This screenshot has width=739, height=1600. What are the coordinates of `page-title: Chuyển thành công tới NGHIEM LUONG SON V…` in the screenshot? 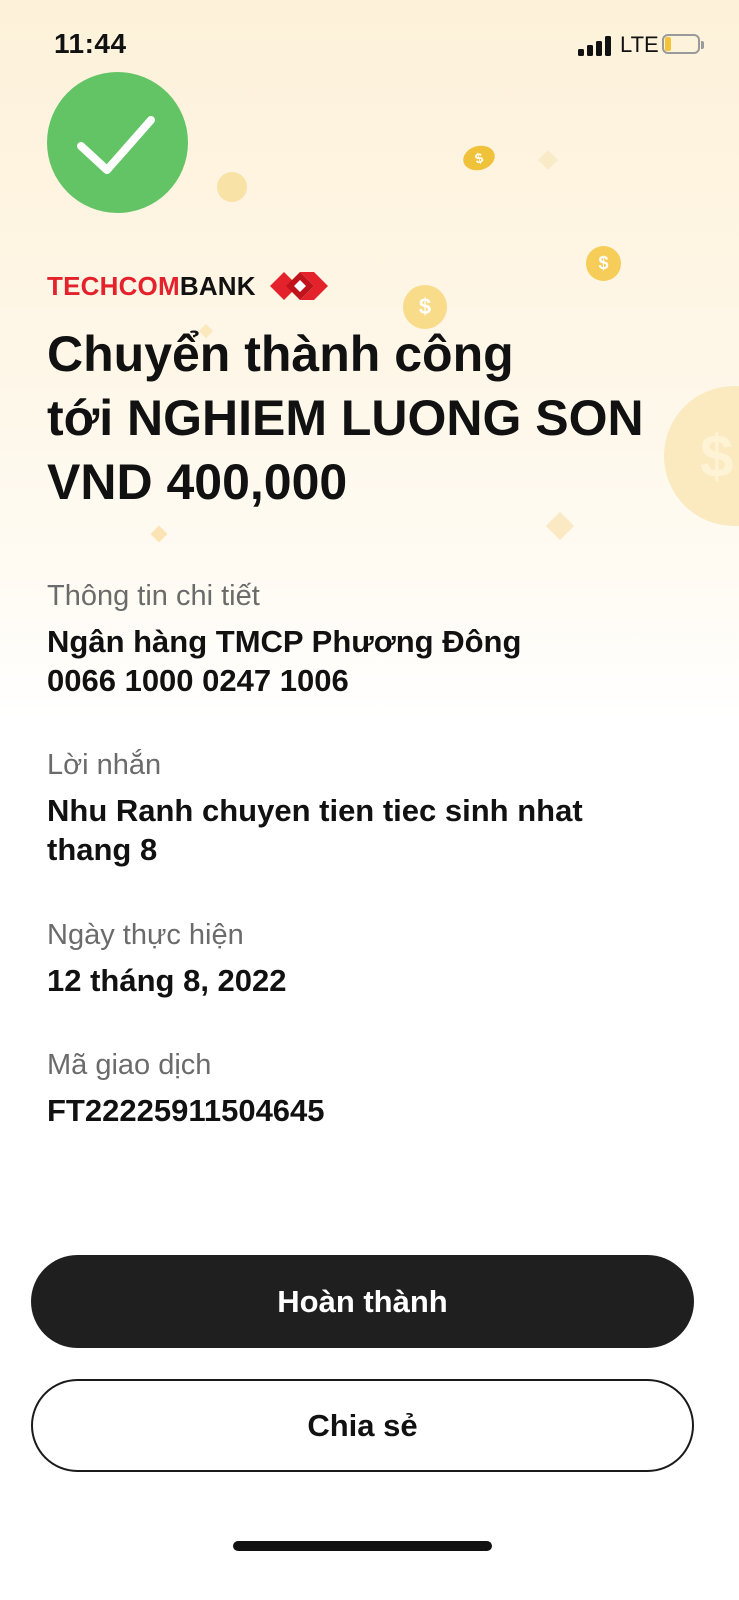 It's located at (387, 418).